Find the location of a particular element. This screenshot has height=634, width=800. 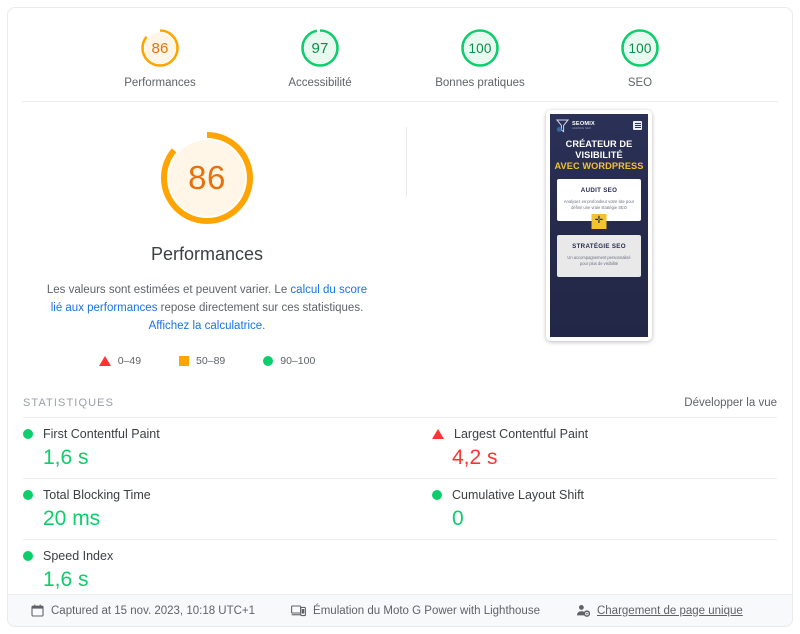

summary-item-accessibilite: 97 Accessibilité is located at coordinates (320, 57).